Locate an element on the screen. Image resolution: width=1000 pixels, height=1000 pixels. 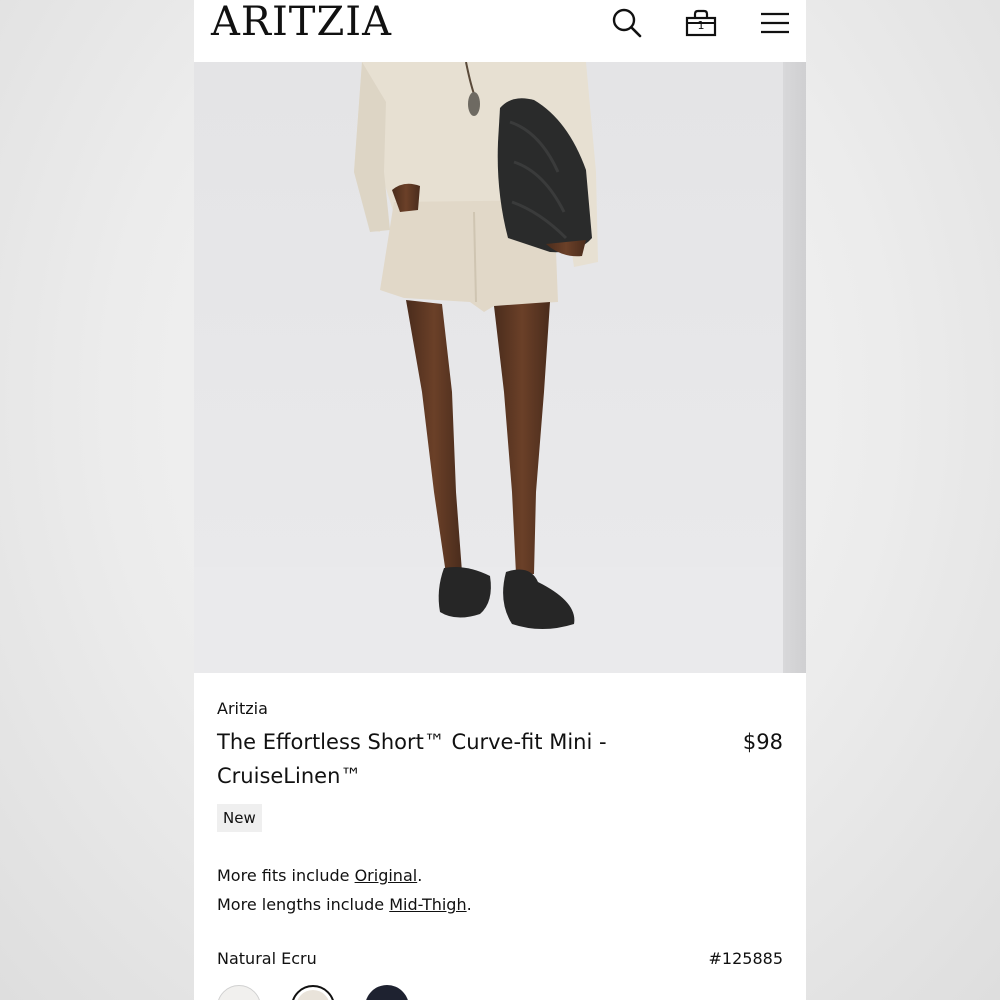
more-lengths-line: More lengths include Mid-Thigh. is located at coordinates (344, 904).